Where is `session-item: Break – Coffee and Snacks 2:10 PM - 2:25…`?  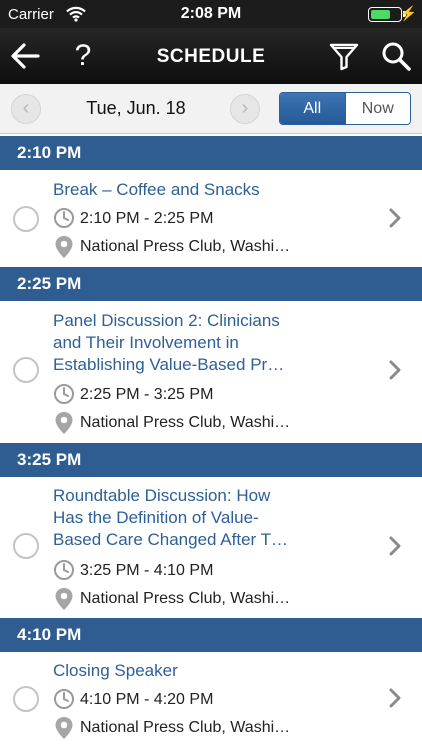 session-item: Break – Coffee and Snacks 2:10 PM - 2:25… is located at coordinates (211, 218).